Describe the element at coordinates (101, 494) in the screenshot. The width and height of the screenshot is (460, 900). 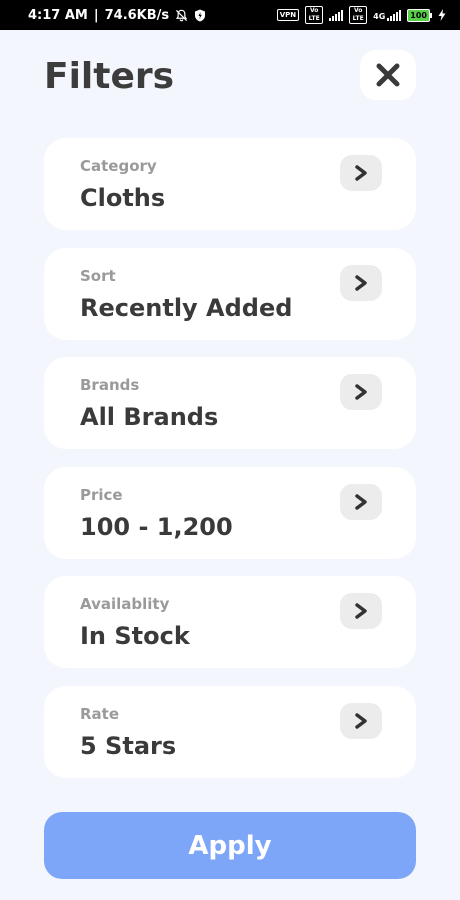
I see `filter-label: Price` at that location.